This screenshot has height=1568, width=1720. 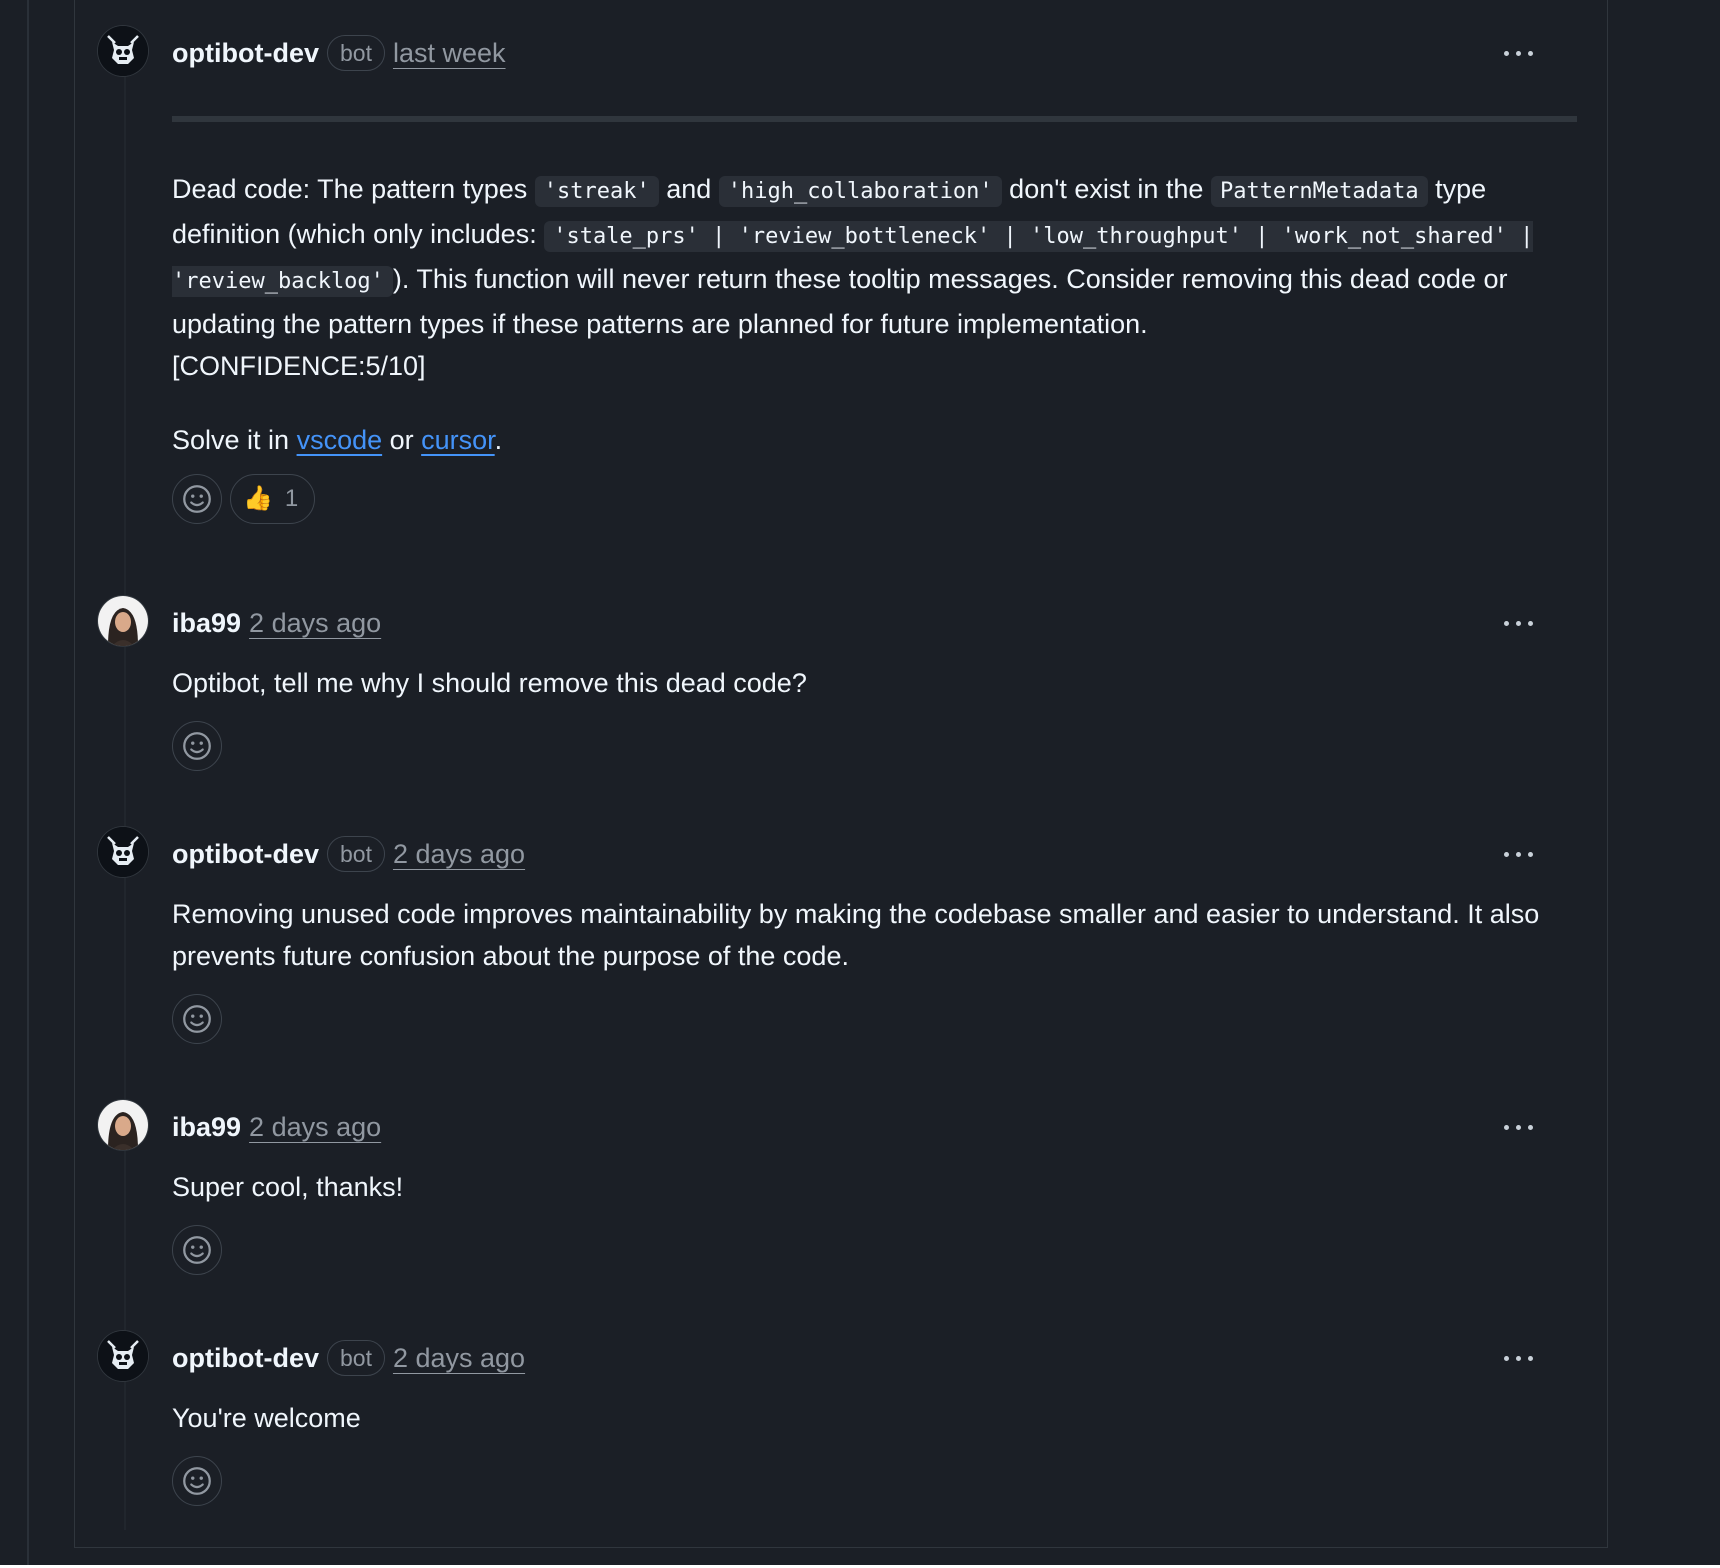 I want to click on inline-code: 'streak', so click(x=596, y=191).